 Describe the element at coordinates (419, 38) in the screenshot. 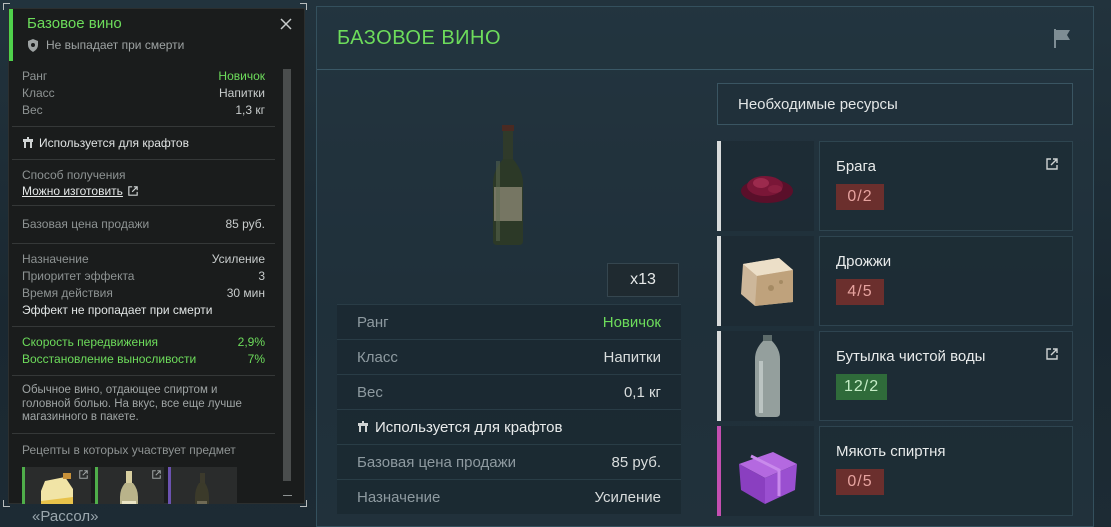

I see `panel-title: БАЗОВОЕ ВИНО` at that location.